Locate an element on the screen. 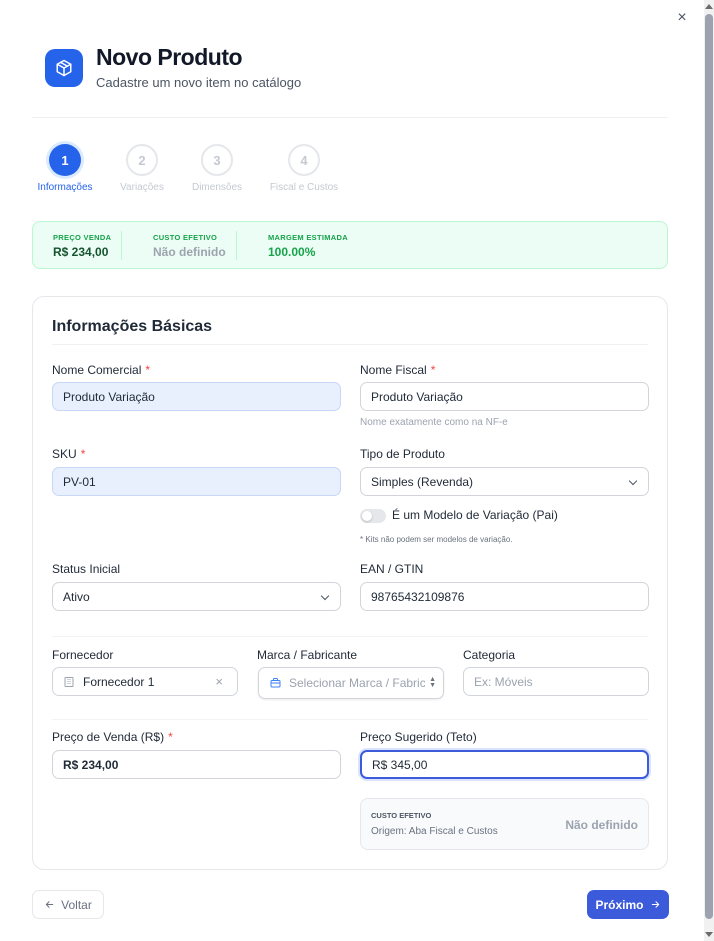 The height and width of the screenshot is (941, 714). next-button-label: Próximo is located at coordinates (619, 904).